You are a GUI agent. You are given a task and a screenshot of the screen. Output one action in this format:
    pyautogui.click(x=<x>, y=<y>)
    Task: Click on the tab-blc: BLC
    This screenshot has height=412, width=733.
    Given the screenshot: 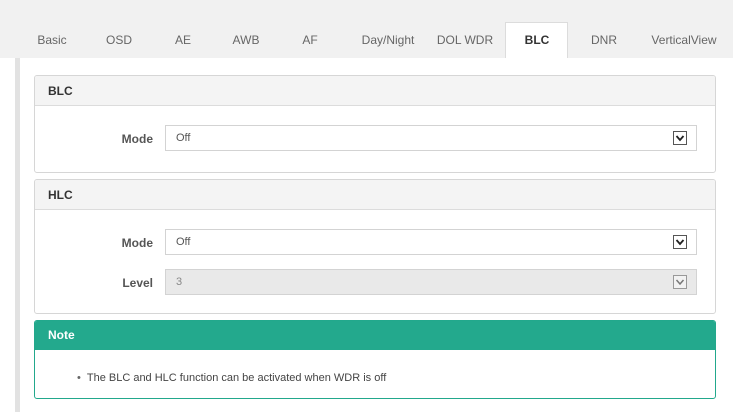 What is the action you would take?
    pyautogui.click(x=537, y=40)
    